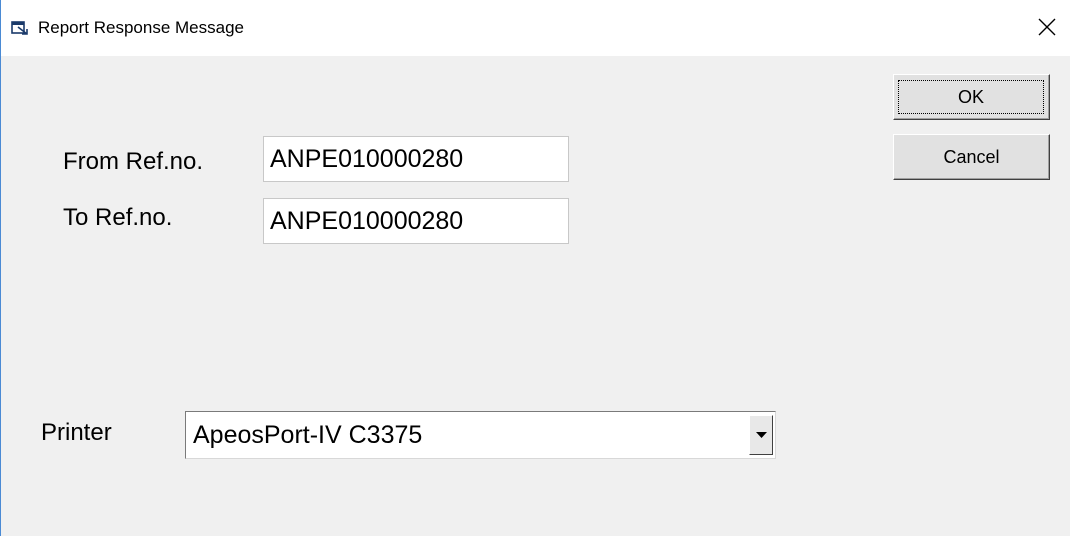  I want to click on dropdown-button, so click(761, 435).